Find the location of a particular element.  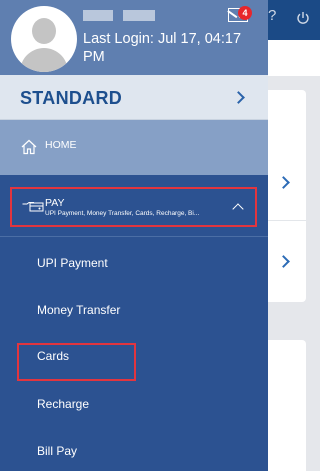

drawer-header: 4 Last Login: Jul 17, 04:17 PM is located at coordinates (134, 37).